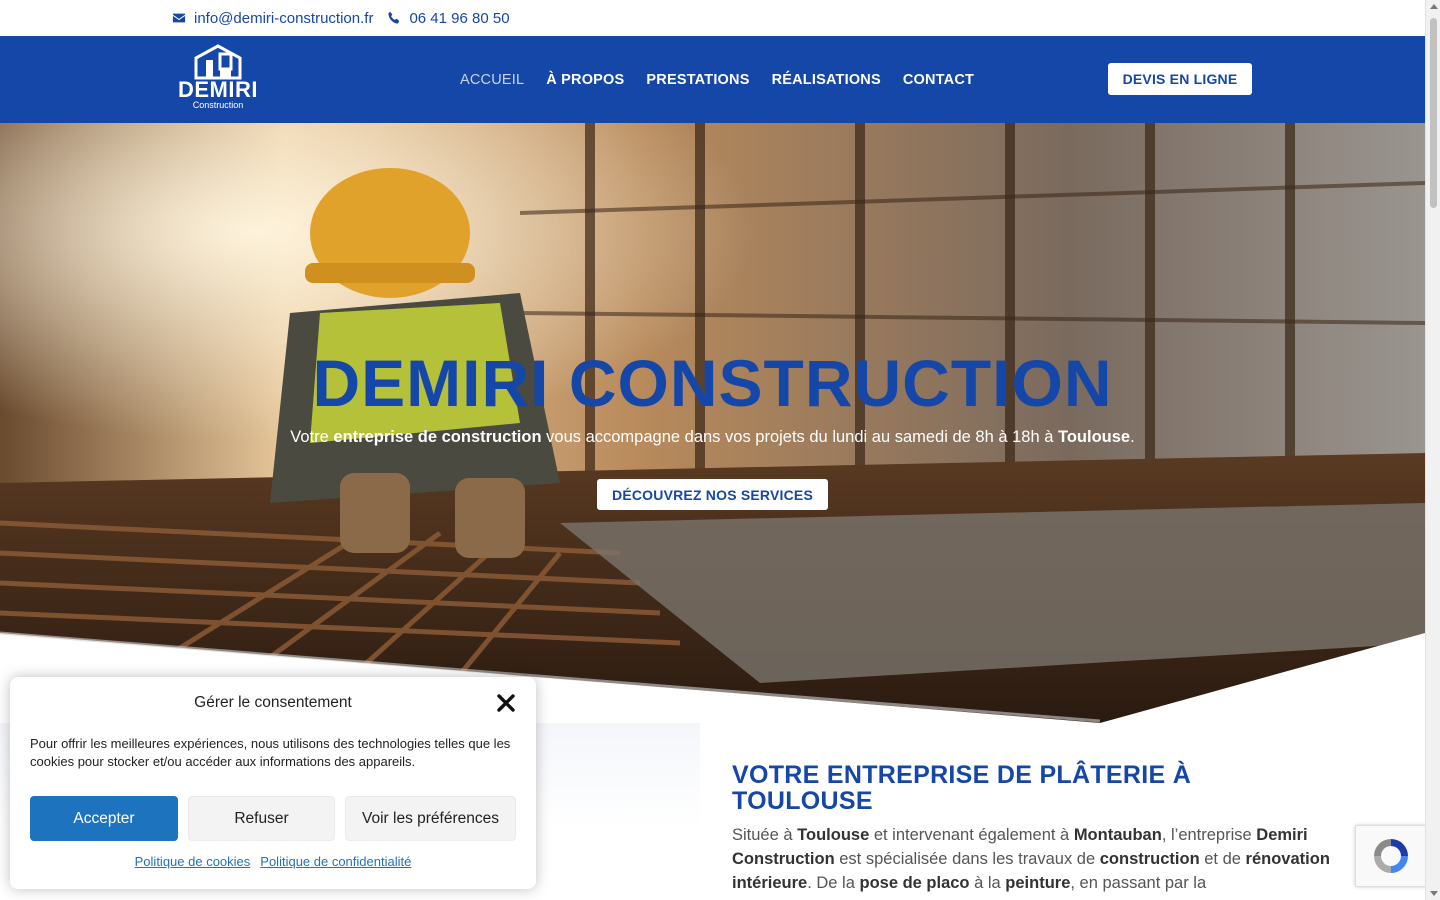 This screenshot has height=900, width=1440. I want to click on cookie-policy-link: Politique de cookies, so click(193, 861).